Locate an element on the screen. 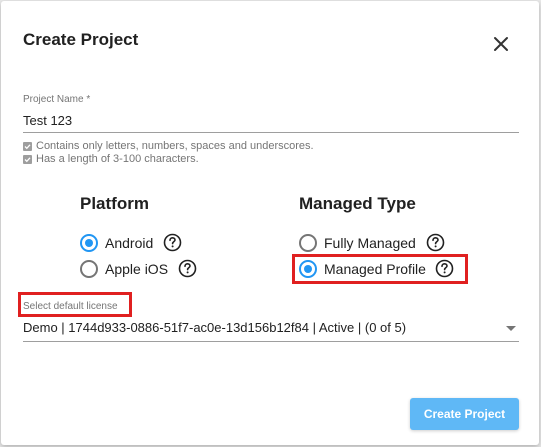 The width and height of the screenshot is (541, 447). radio-option-apple-ios: Apple iOS is located at coordinates (138, 268).